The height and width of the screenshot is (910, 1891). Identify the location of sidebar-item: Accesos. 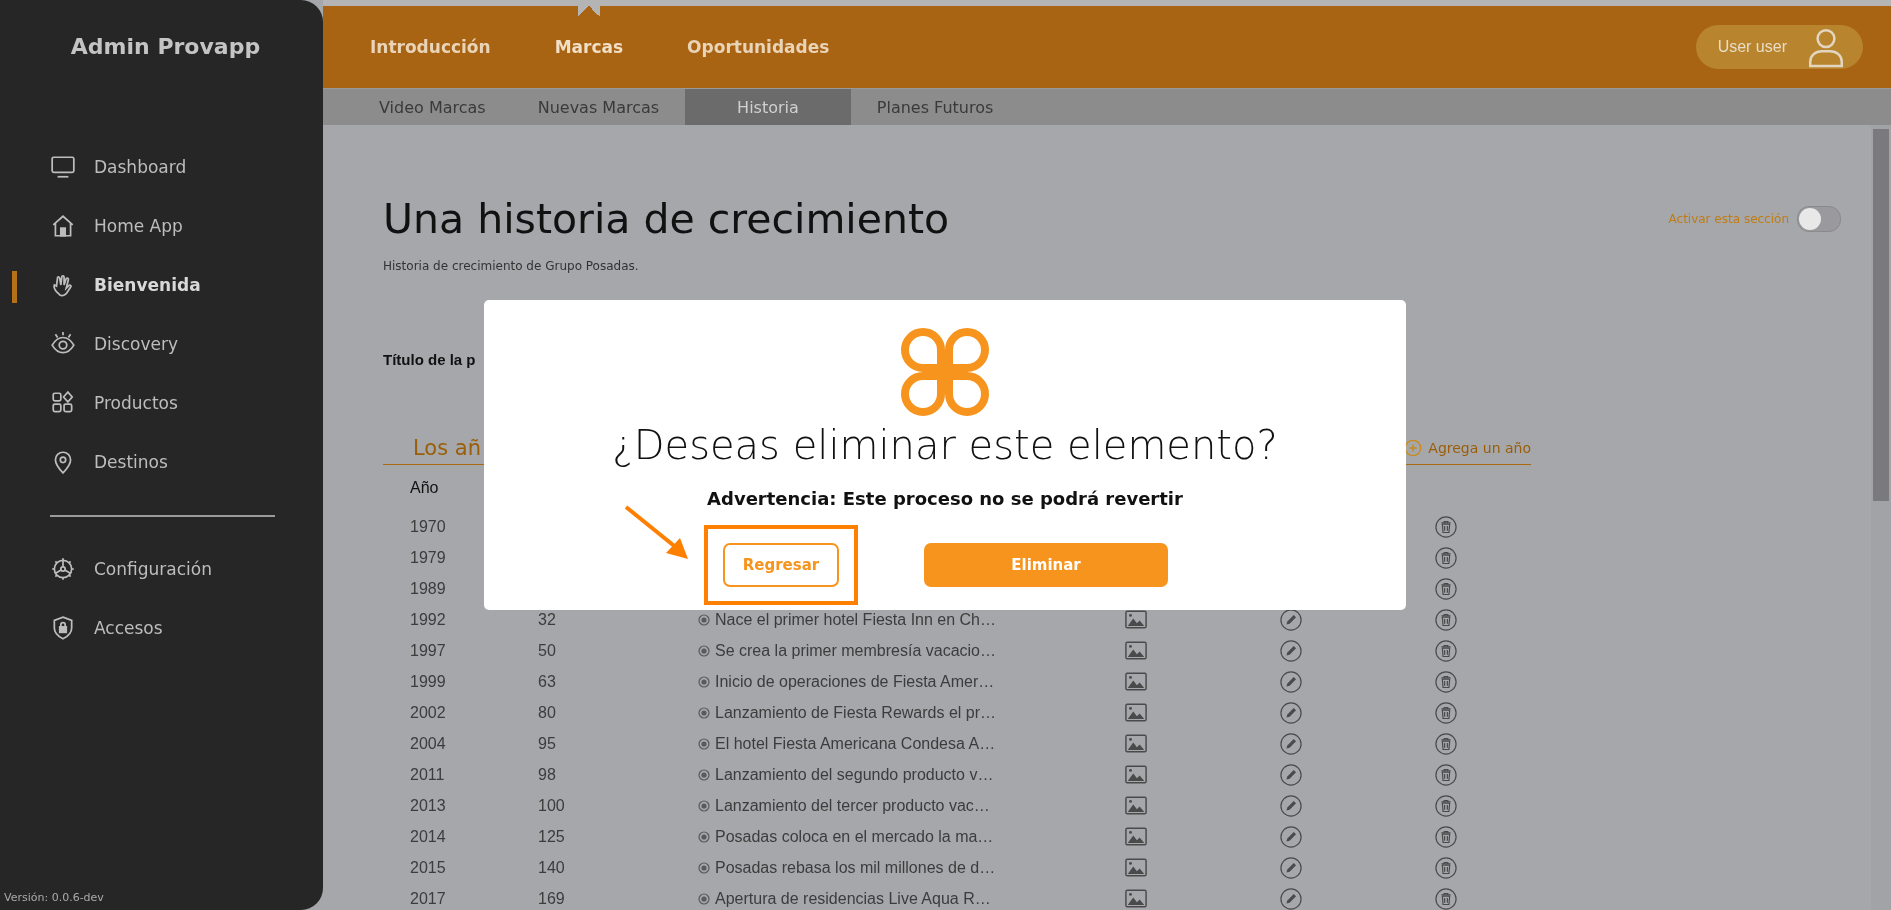
(161, 627).